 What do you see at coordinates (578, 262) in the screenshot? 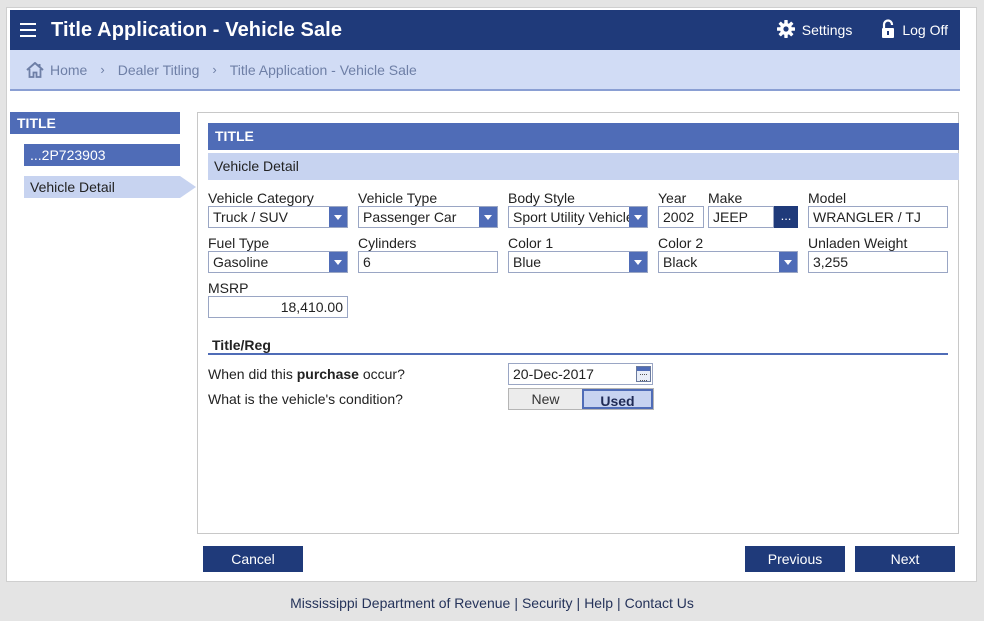
I see `color1-select: Blue` at bounding box center [578, 262].